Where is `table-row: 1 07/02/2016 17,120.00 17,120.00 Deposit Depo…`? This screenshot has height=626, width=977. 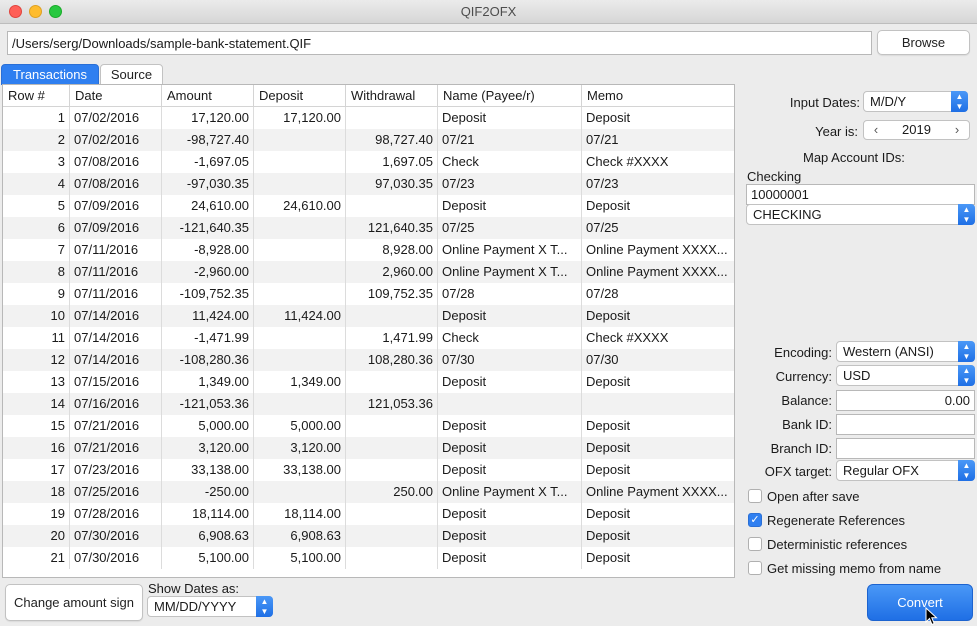 table-row: 1 07/02/2016 17,120.00 17,120.00 Deposit Depo… is located at coordinates (368, 118).